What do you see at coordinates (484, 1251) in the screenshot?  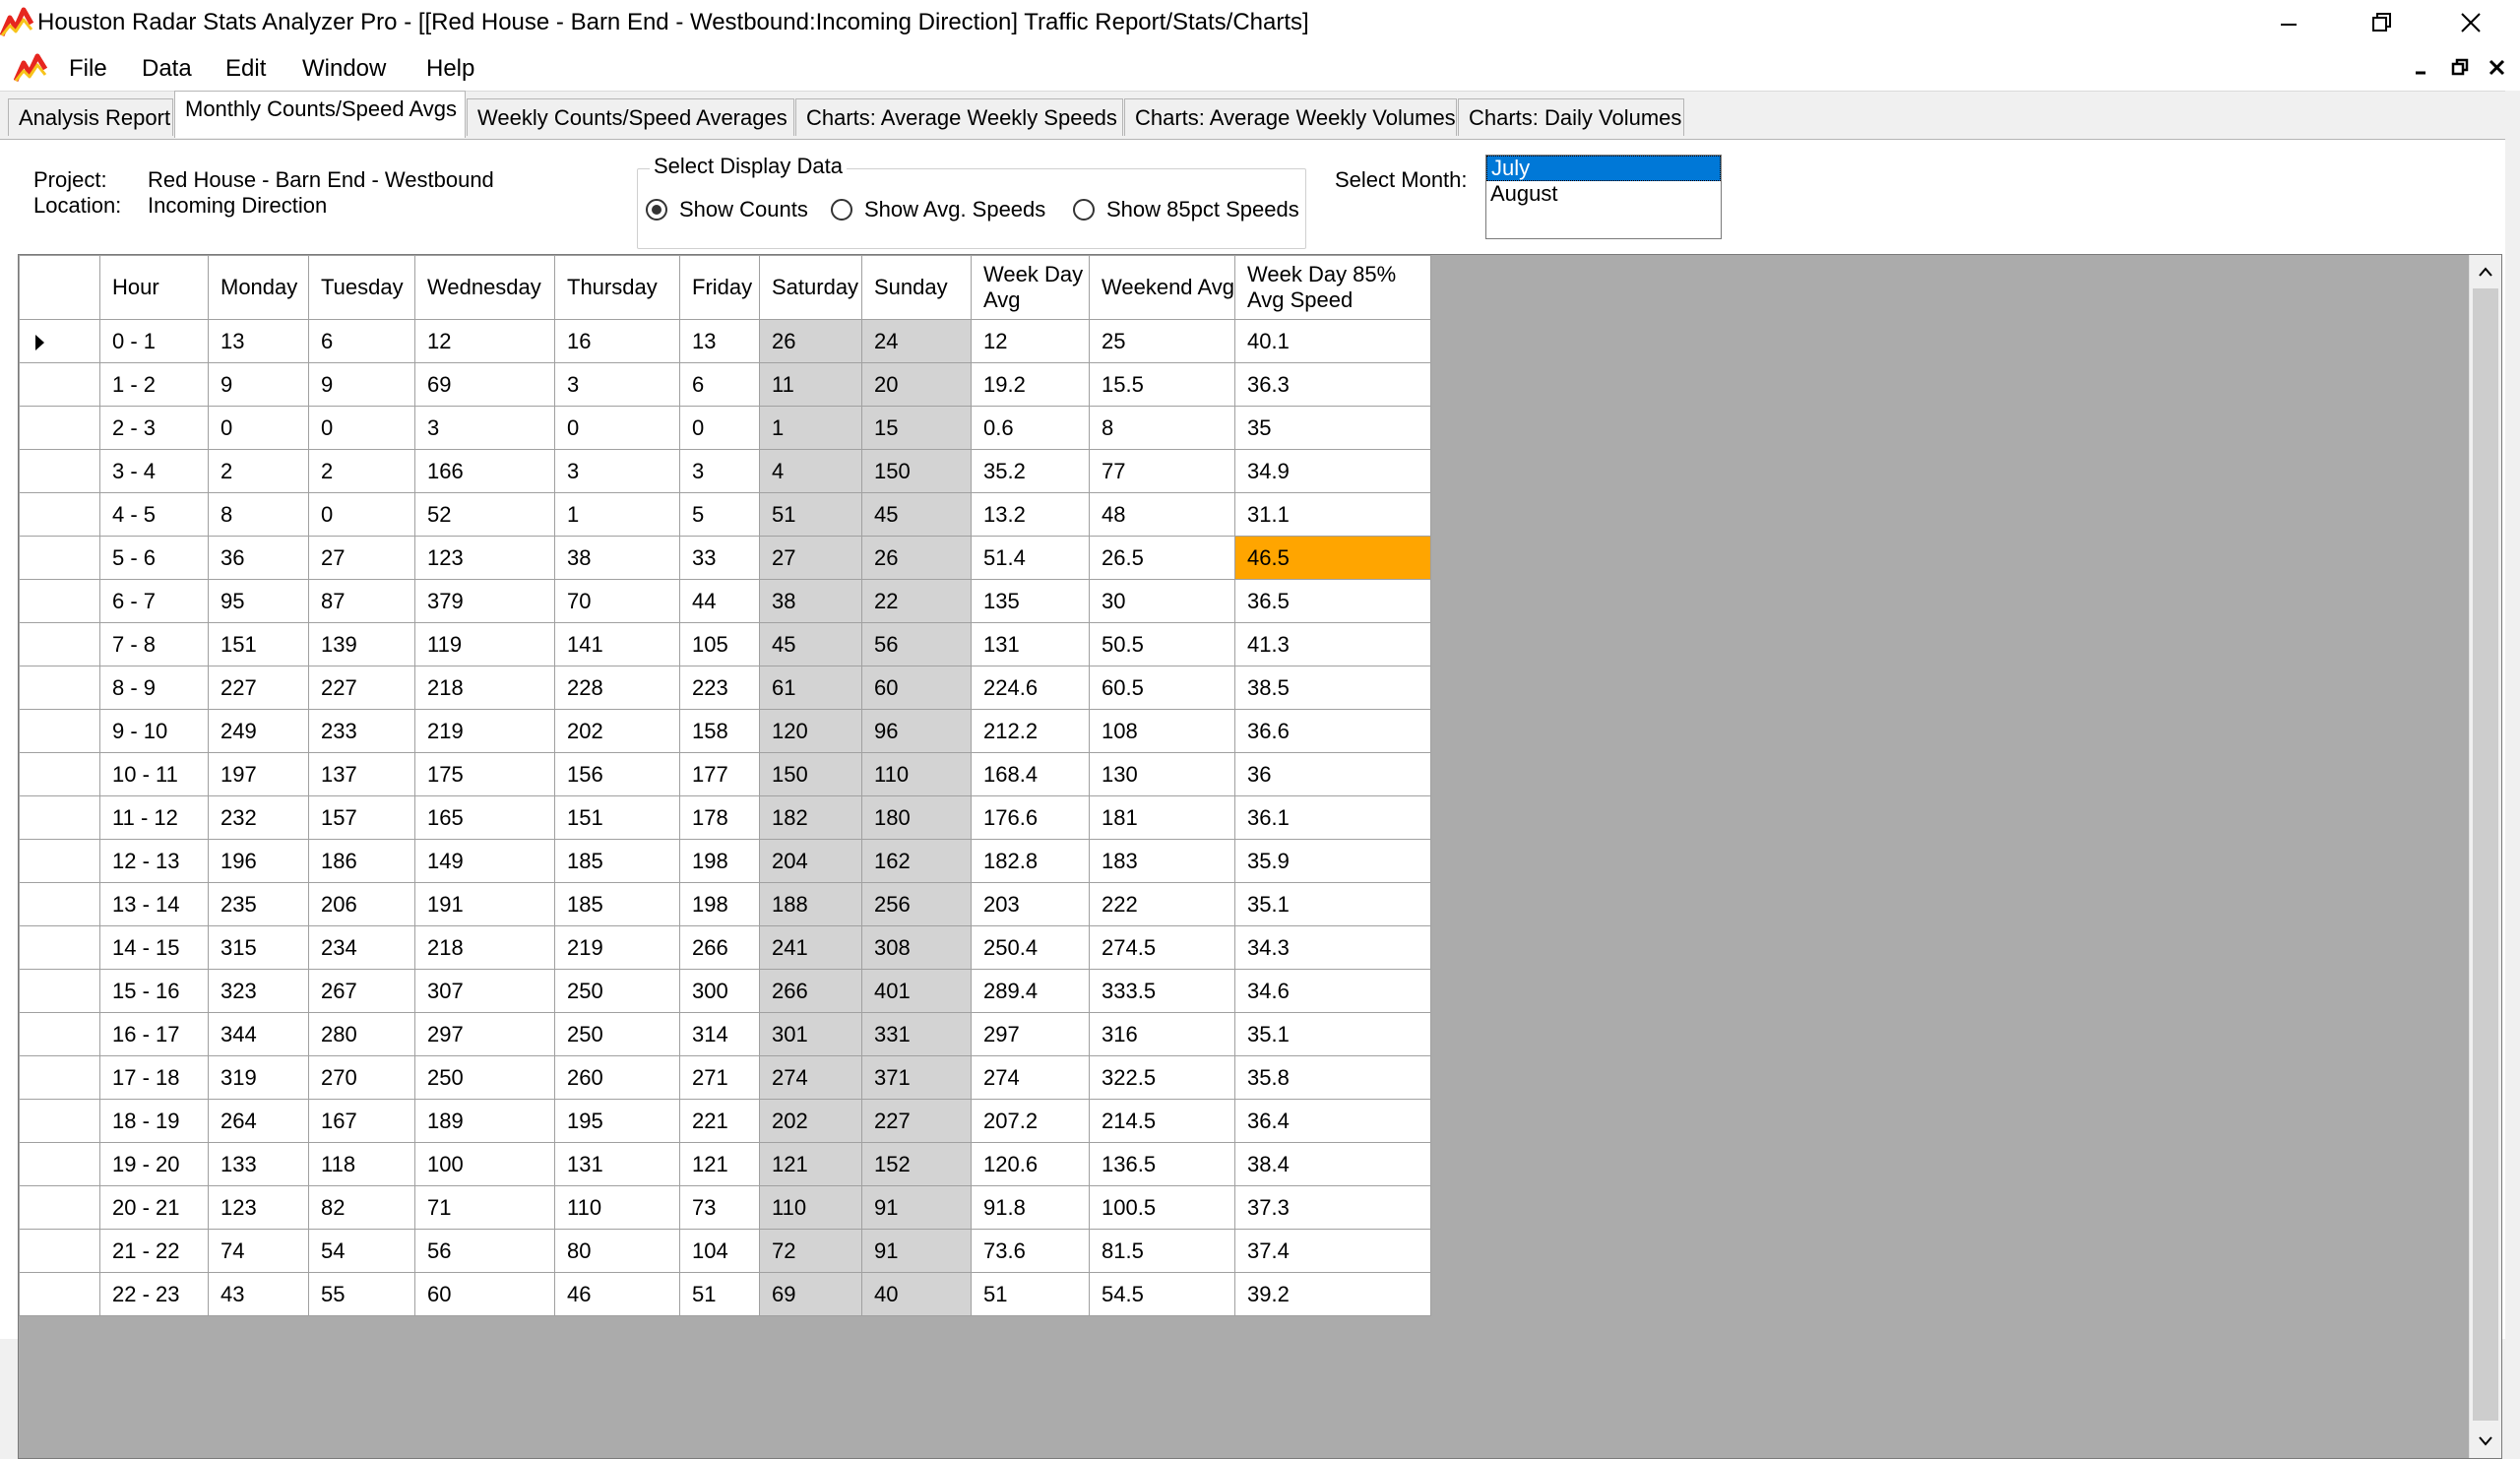 I see `table-cell: 56` at bounding box center [484, 1251].